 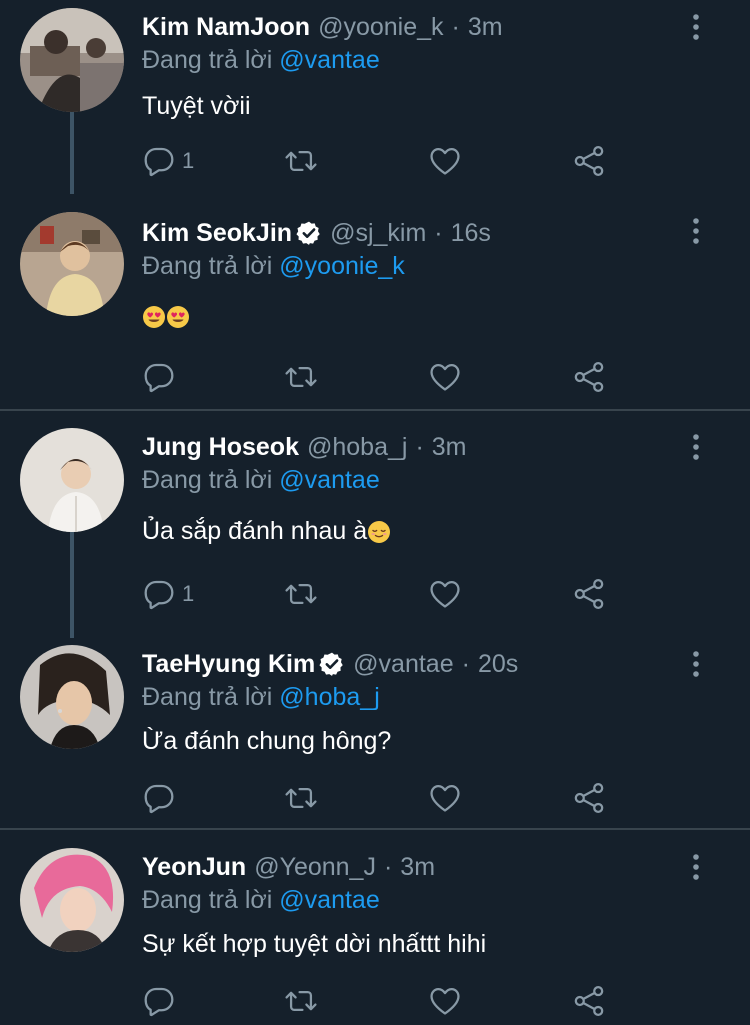 I want to click on tweet-text: Tuyệt vờii, so click(x=196, y=106).